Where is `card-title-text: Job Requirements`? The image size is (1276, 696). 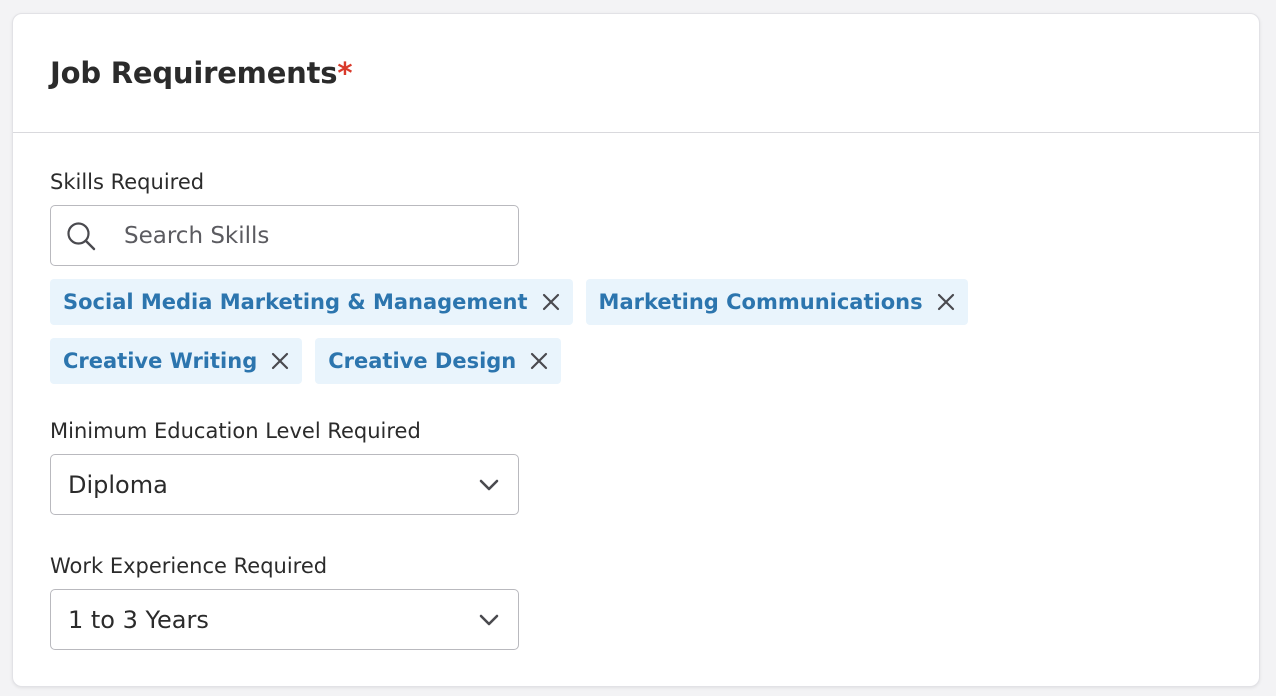 card-title-text: Job Requirements is located at coordinates (194, 73).